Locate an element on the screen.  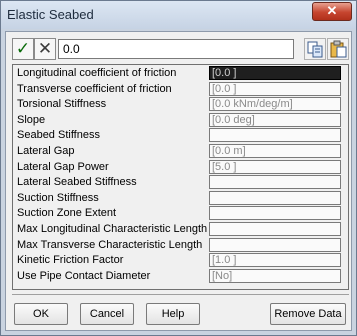
property-name: Lateral Seabed Stiffness is located at coordinates (77, 182).